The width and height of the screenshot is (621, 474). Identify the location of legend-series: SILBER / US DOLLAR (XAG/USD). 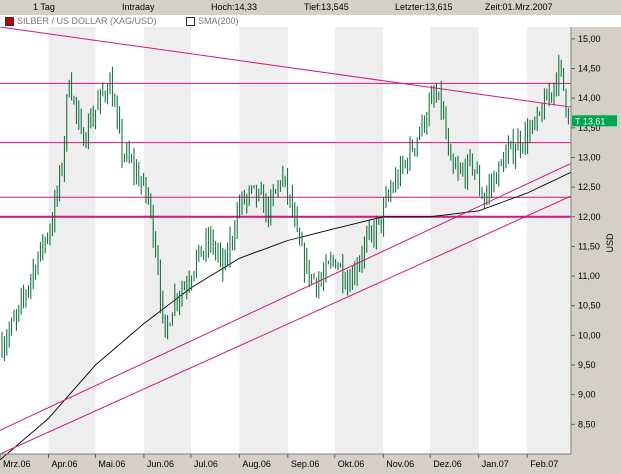
(87, 21).